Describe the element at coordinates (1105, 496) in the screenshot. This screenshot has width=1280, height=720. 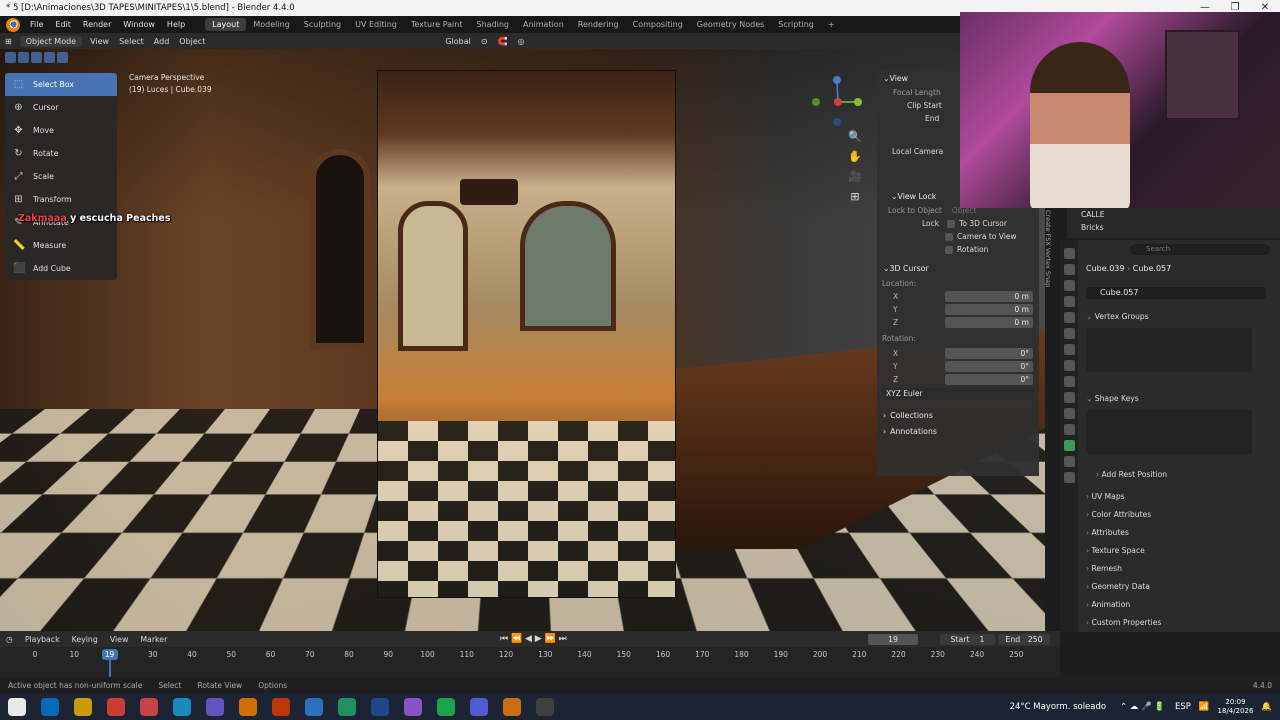
I see `uv-maps-panel: UV Maps` at that location.